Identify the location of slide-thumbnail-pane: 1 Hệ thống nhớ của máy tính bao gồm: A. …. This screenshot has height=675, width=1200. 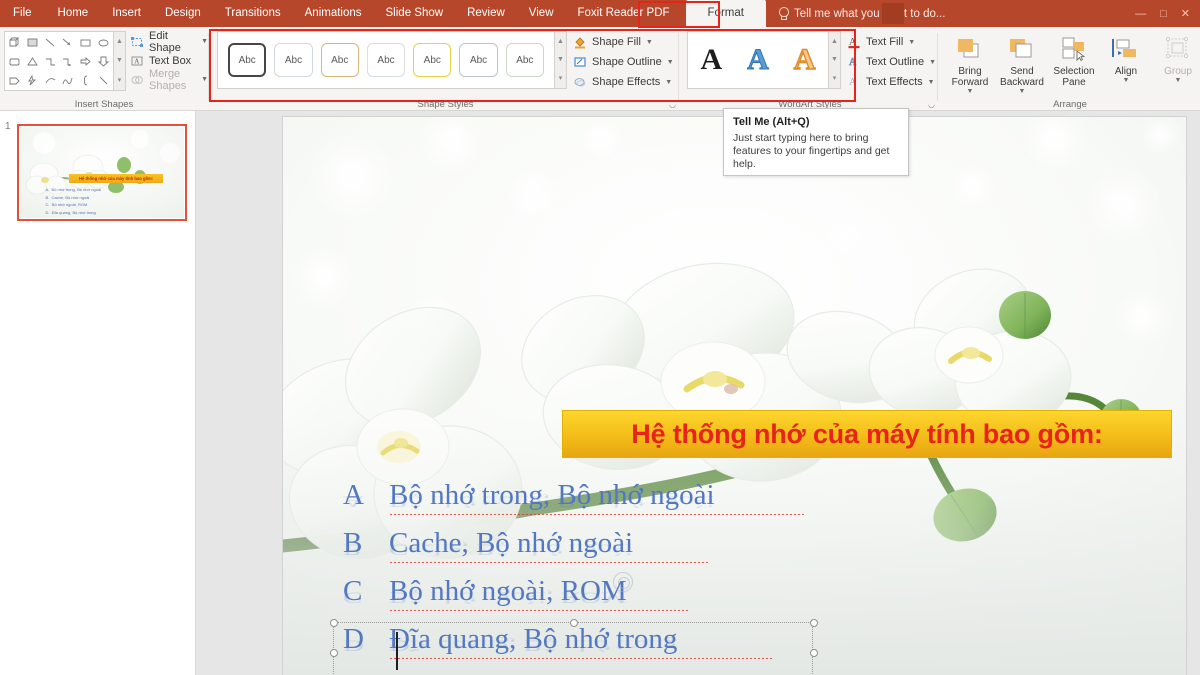
(98, 393).